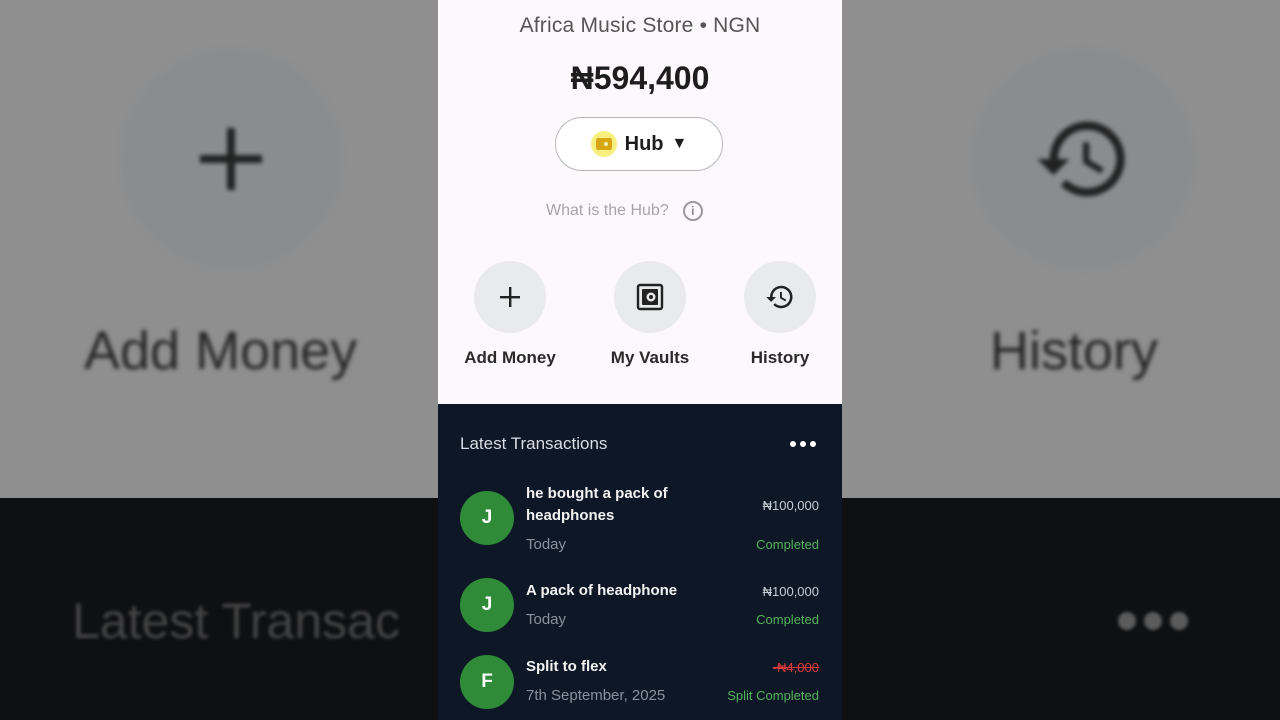 The image size is (1280, 720). What do you see at coordinates (487, 682) in the screenshot?
I see `avatar: F` at bounding box center [487, 682].